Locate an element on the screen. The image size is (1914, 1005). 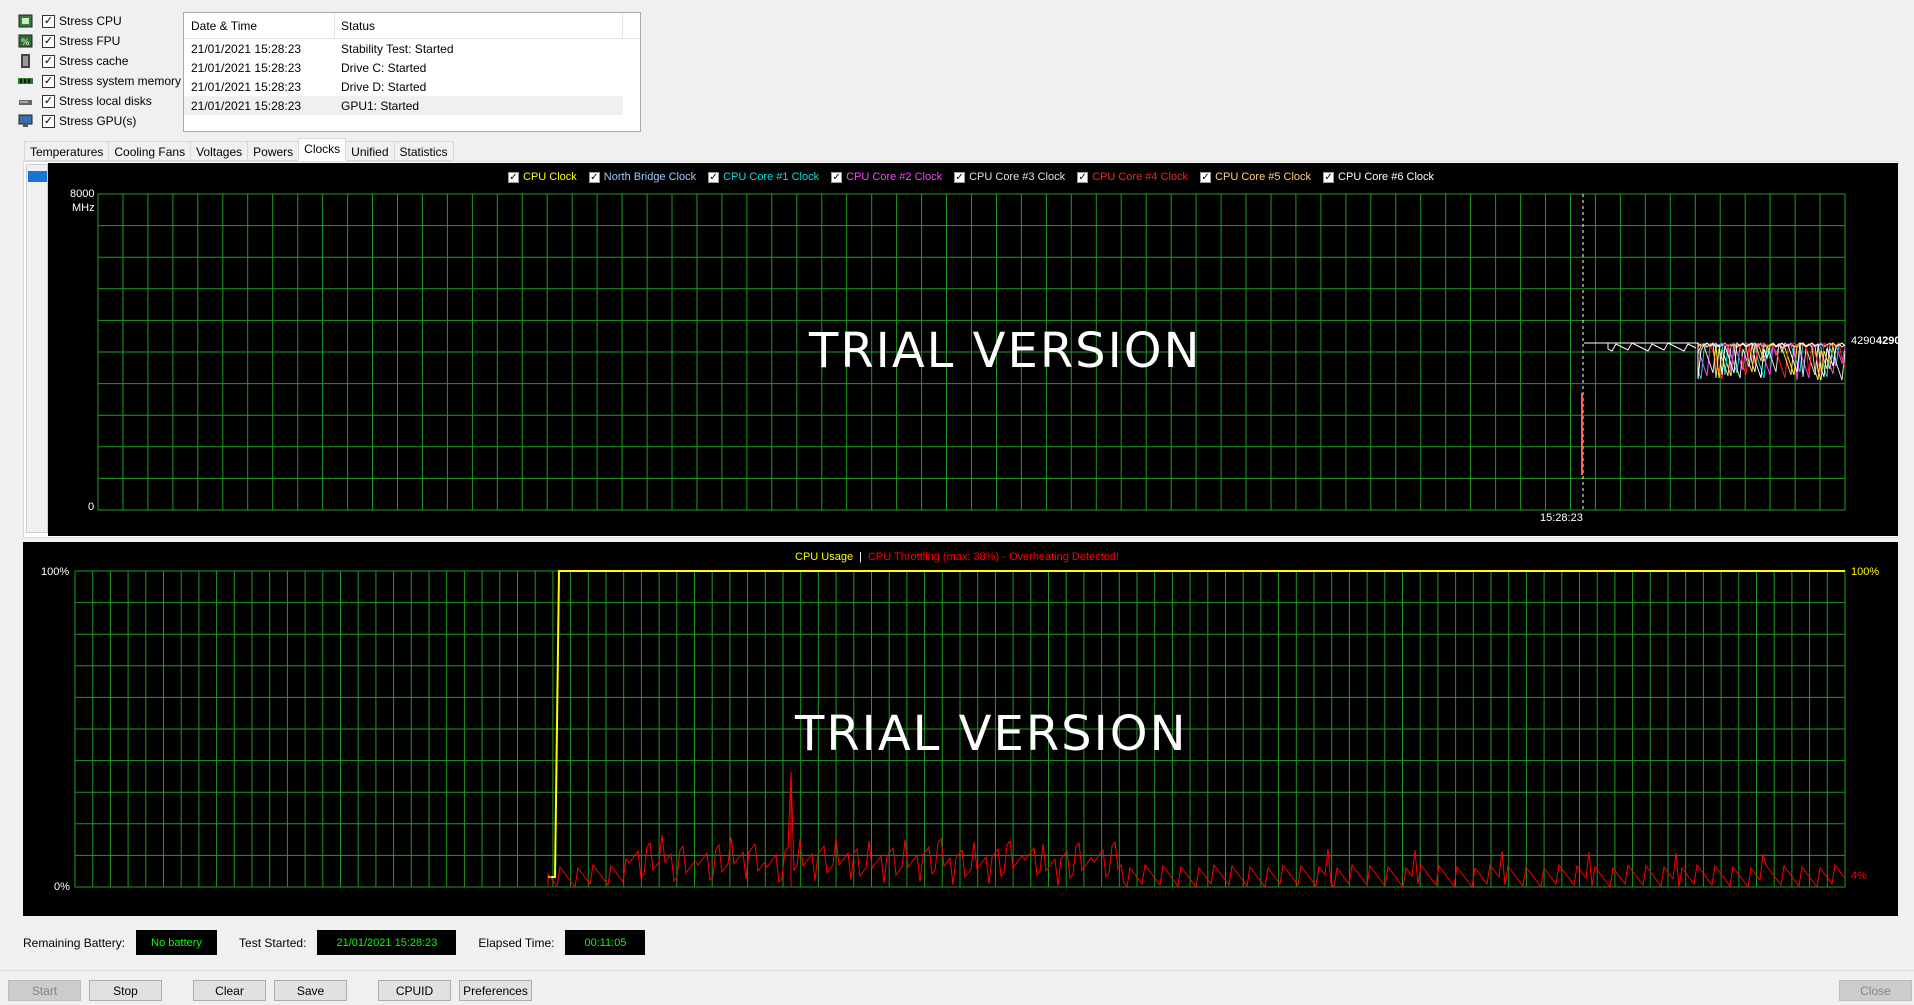
tab-voltages: Voltages is located at coordinates (219, 151).